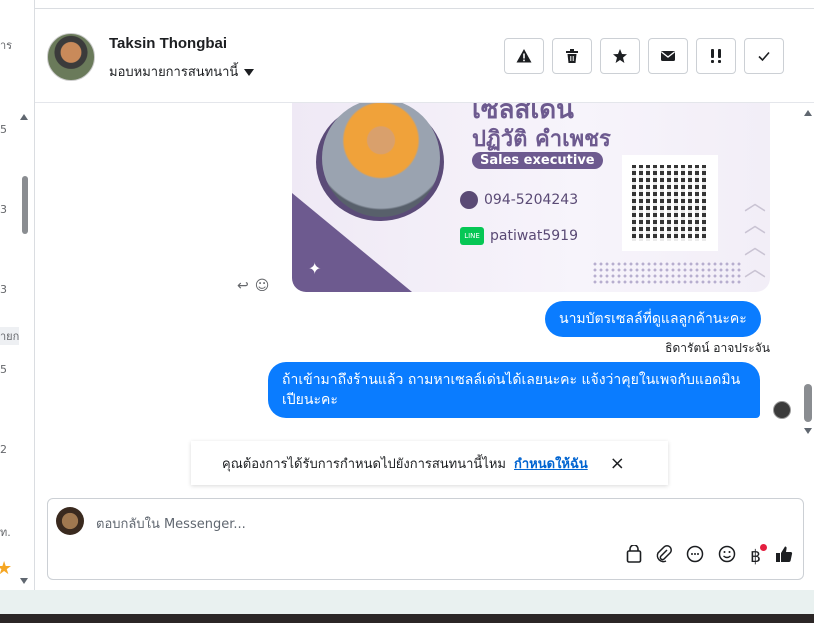 This screenshot has width=814, height=623. I want to click on assign-dropdown: มอบหมายการสนทนานี้, so click(182, 71).